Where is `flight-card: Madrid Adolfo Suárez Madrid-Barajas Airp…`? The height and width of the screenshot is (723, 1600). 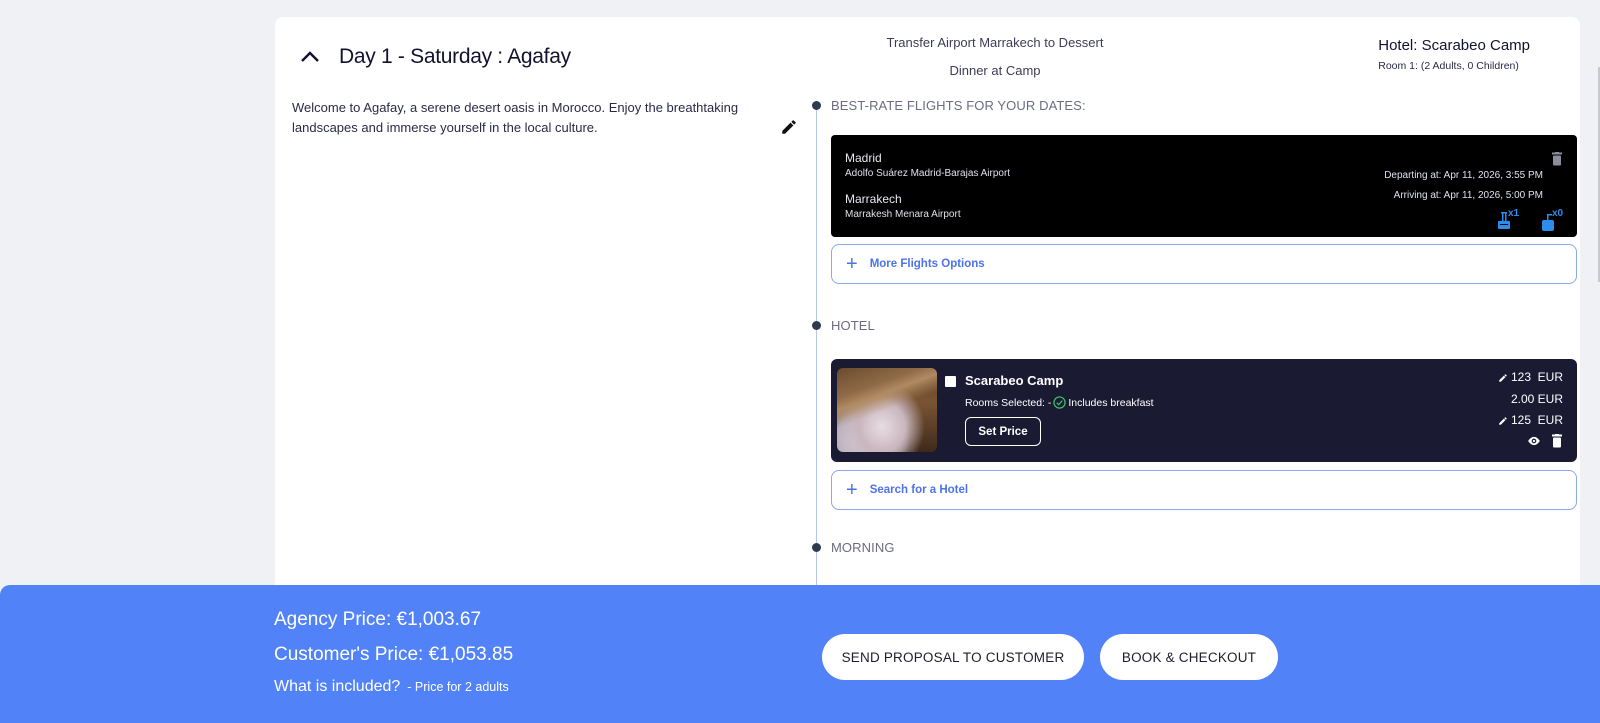 flight-card: Madrid Adolfo Suárez Madrid-Barajas Airp… is located at coordinates (1204, 186).